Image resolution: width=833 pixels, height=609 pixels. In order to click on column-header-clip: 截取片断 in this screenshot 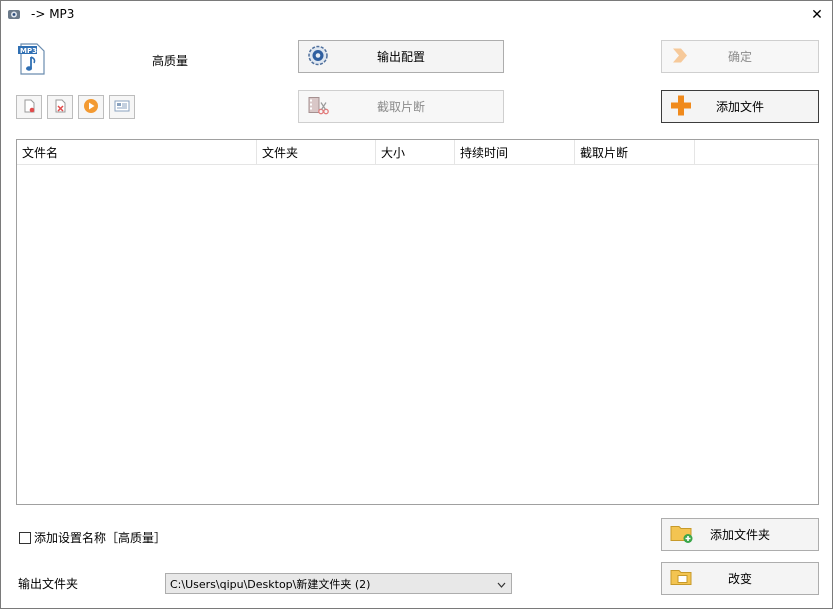, I will do `click(635, 152)`.